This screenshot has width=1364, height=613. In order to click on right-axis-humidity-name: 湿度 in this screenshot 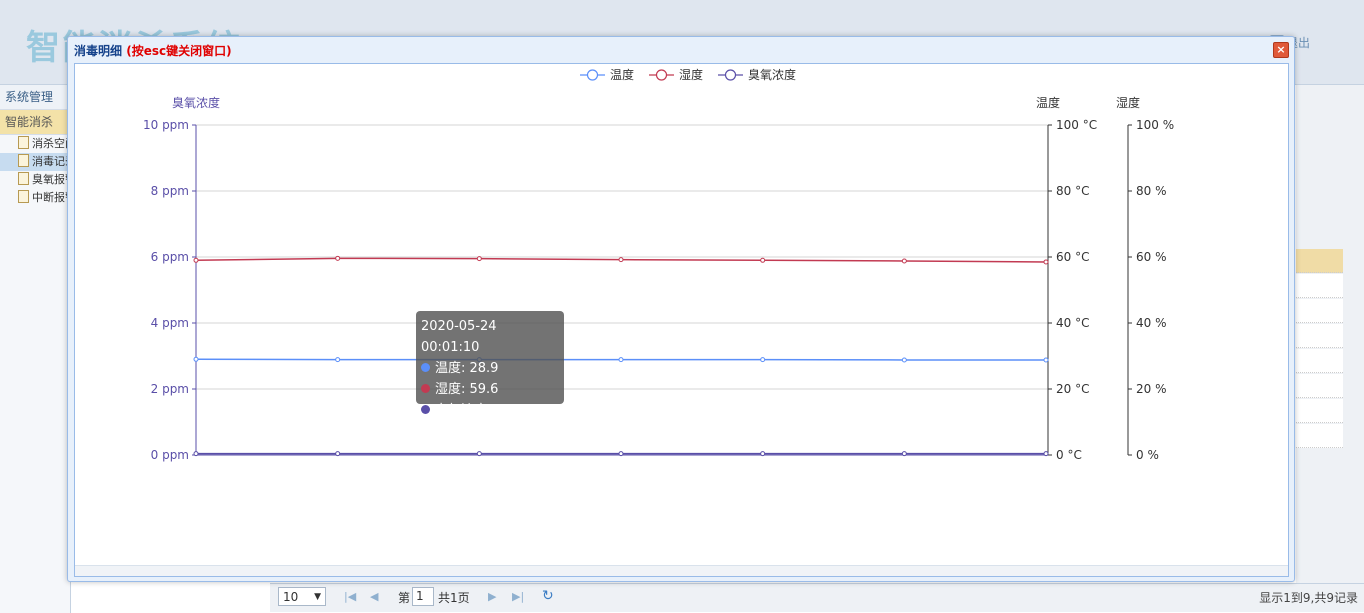, I will do `click(1128, 102)`.